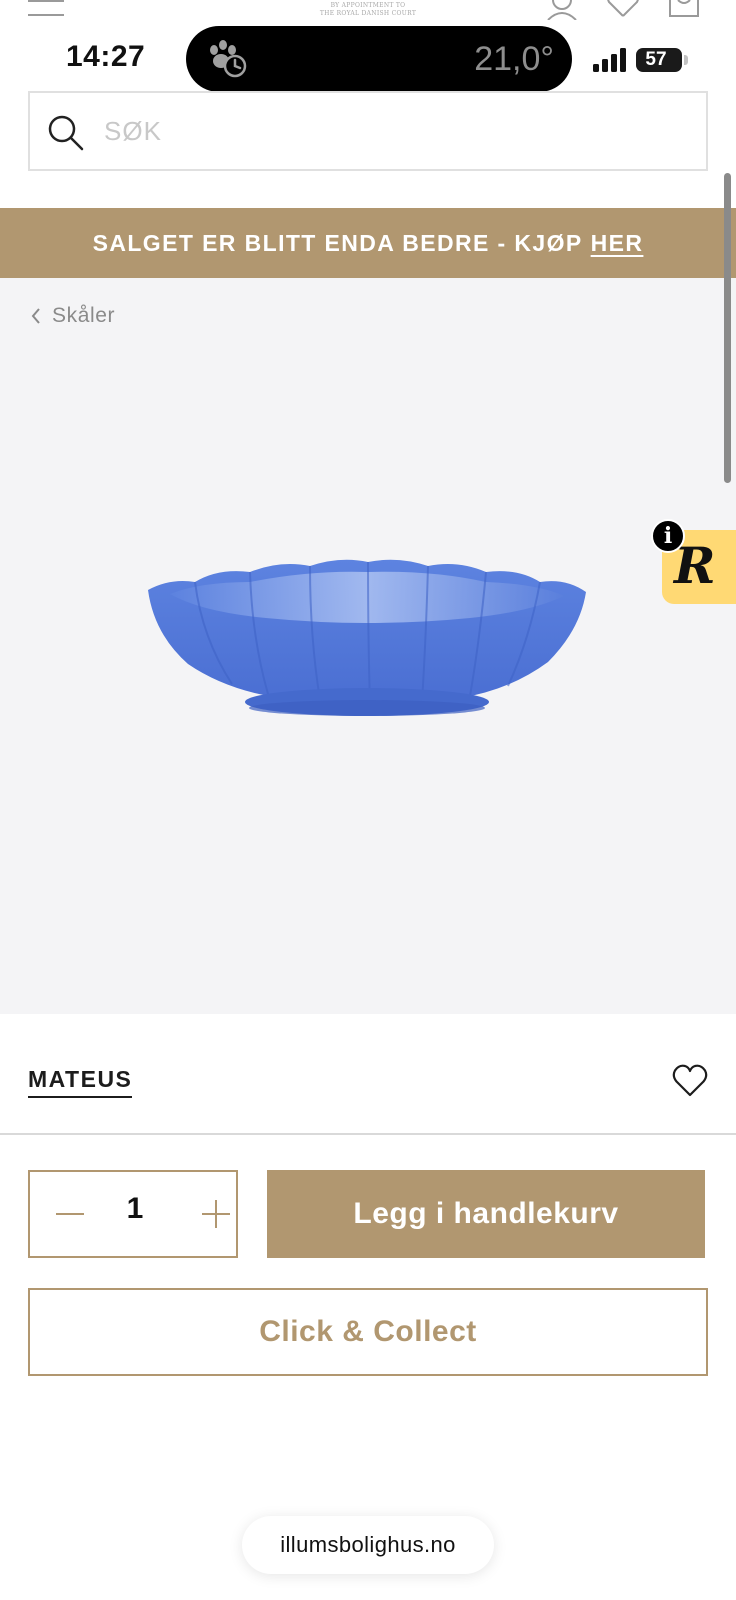 The width and height of the screenshot is (736, 1600). Describe the element at coordinates (70, 1214) in the screenshot. I see `minus-icon` at that location.